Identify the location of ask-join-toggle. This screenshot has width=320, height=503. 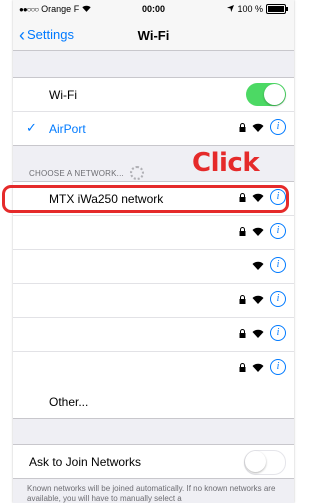
(265, 462).